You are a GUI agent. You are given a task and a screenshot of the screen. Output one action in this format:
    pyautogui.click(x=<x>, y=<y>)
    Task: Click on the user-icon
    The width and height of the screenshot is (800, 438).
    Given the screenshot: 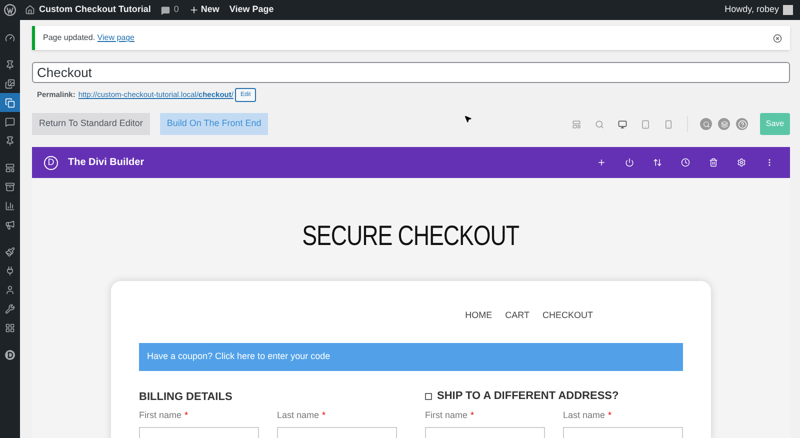 What is the action you would take?
    pyautogui.click(x=10, y=289)
    